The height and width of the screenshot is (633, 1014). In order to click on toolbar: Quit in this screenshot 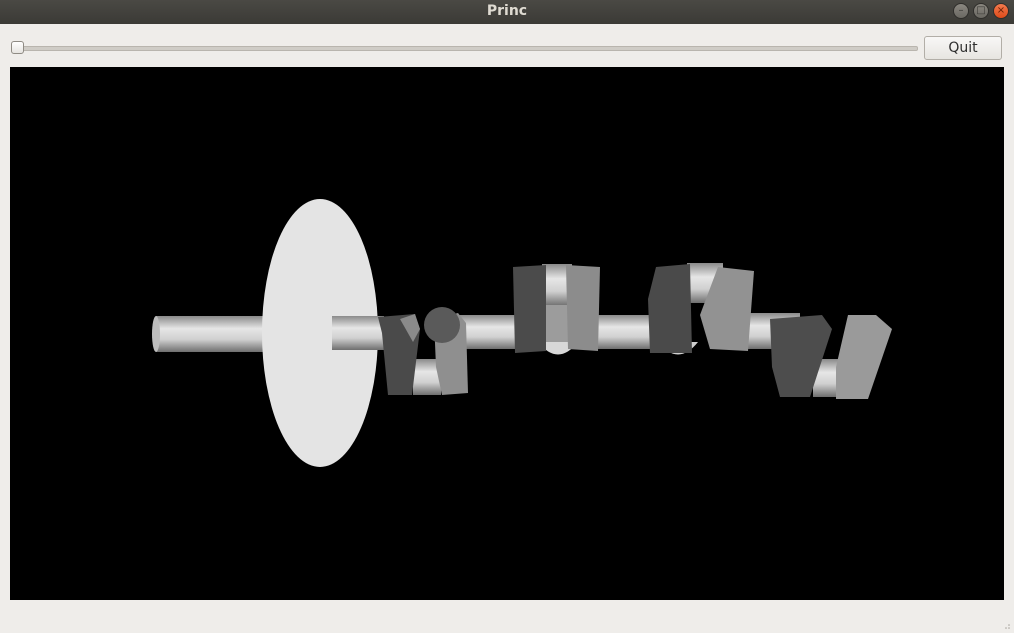, I will do `click(507, 45)`.